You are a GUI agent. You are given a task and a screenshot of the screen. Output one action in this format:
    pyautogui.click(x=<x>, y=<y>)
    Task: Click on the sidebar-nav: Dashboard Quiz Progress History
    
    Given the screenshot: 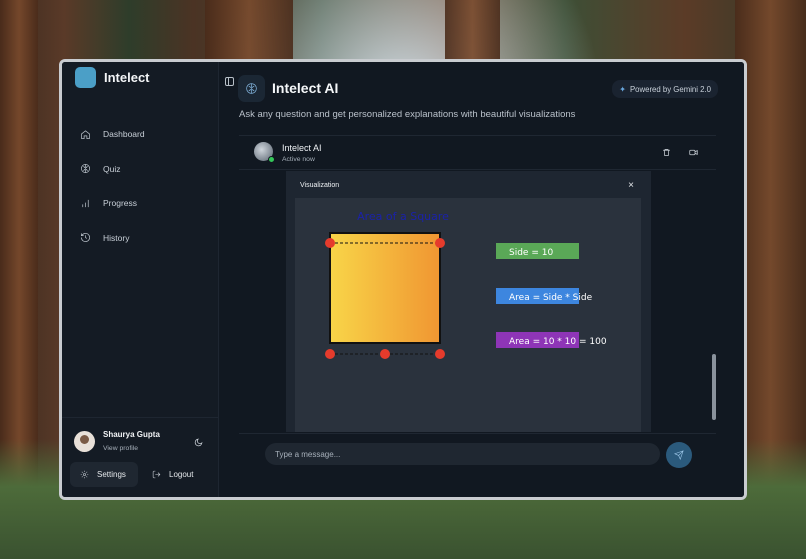 What is the action you would take?
    pyautogui.click(x=112, y=186)
    